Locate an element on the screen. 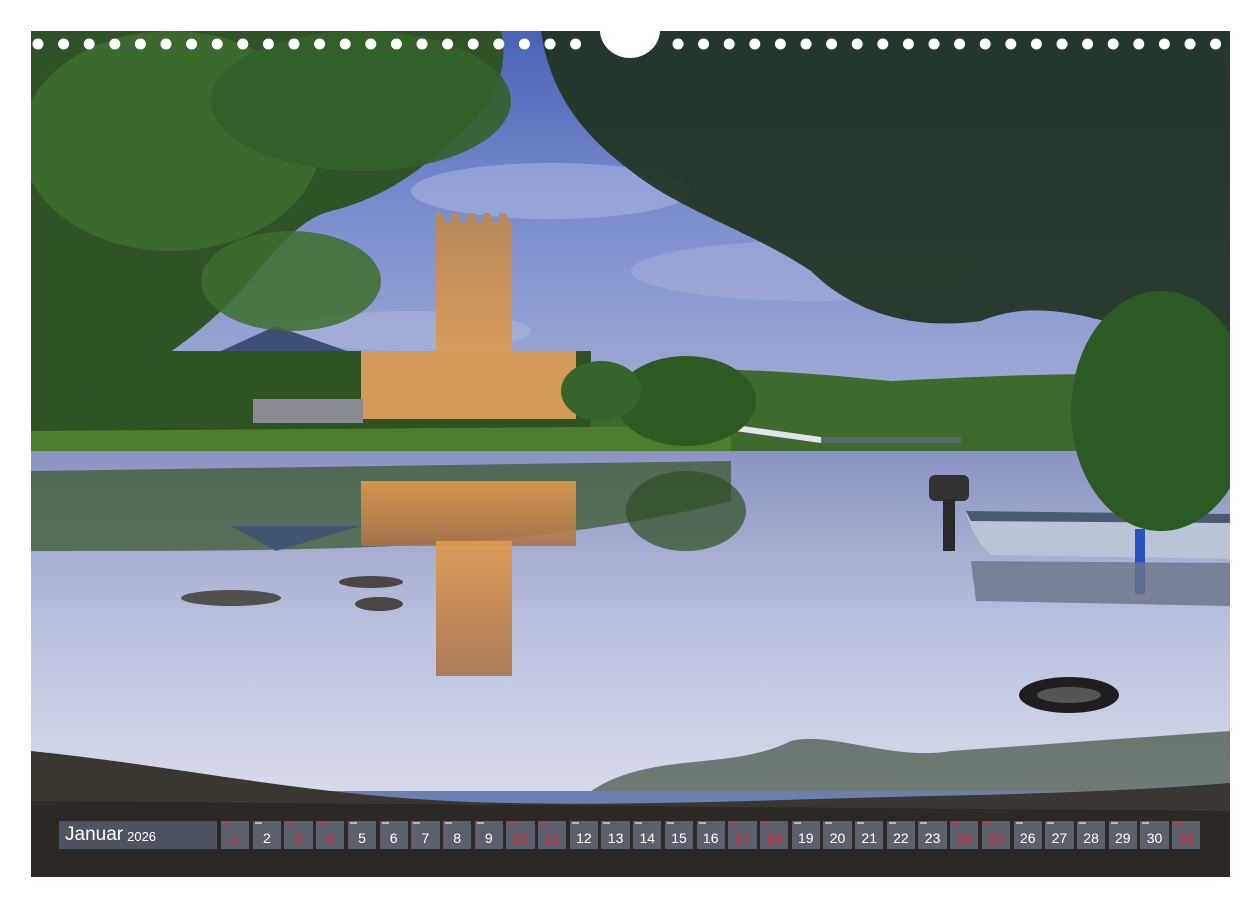 This screenshot has height=908, width=1260. day-cell: 9 is located at coordinates (488, 835).